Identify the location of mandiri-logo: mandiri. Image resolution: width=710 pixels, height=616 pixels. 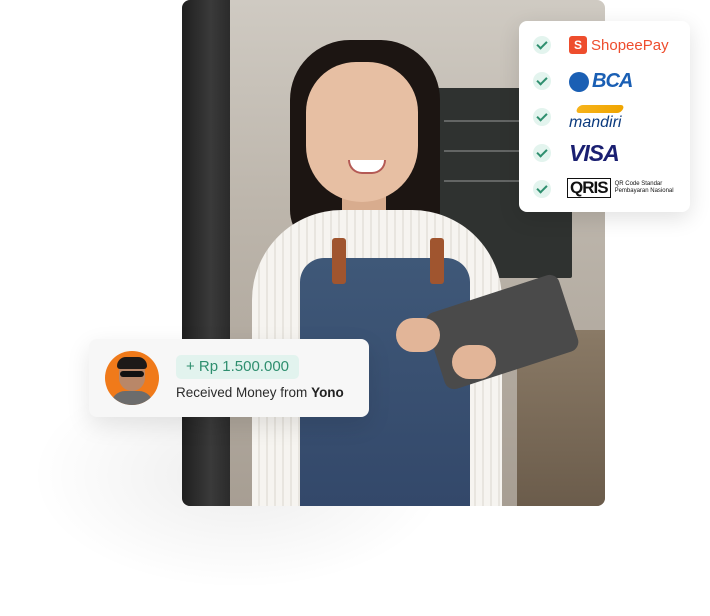
(597, 118).